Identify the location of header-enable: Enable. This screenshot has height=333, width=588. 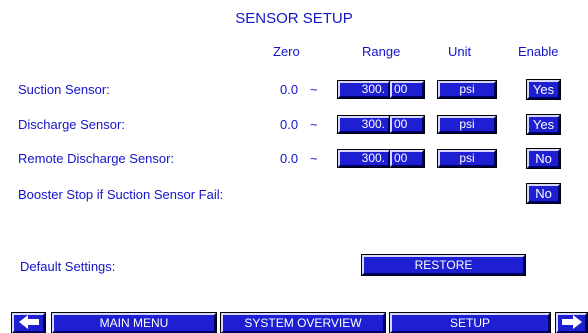
(538, 51).